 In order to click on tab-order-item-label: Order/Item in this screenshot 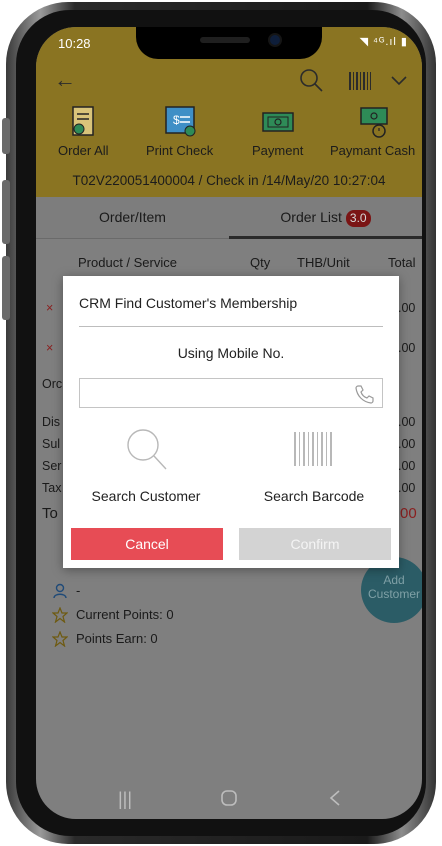, I will do `click(132, 217)`.